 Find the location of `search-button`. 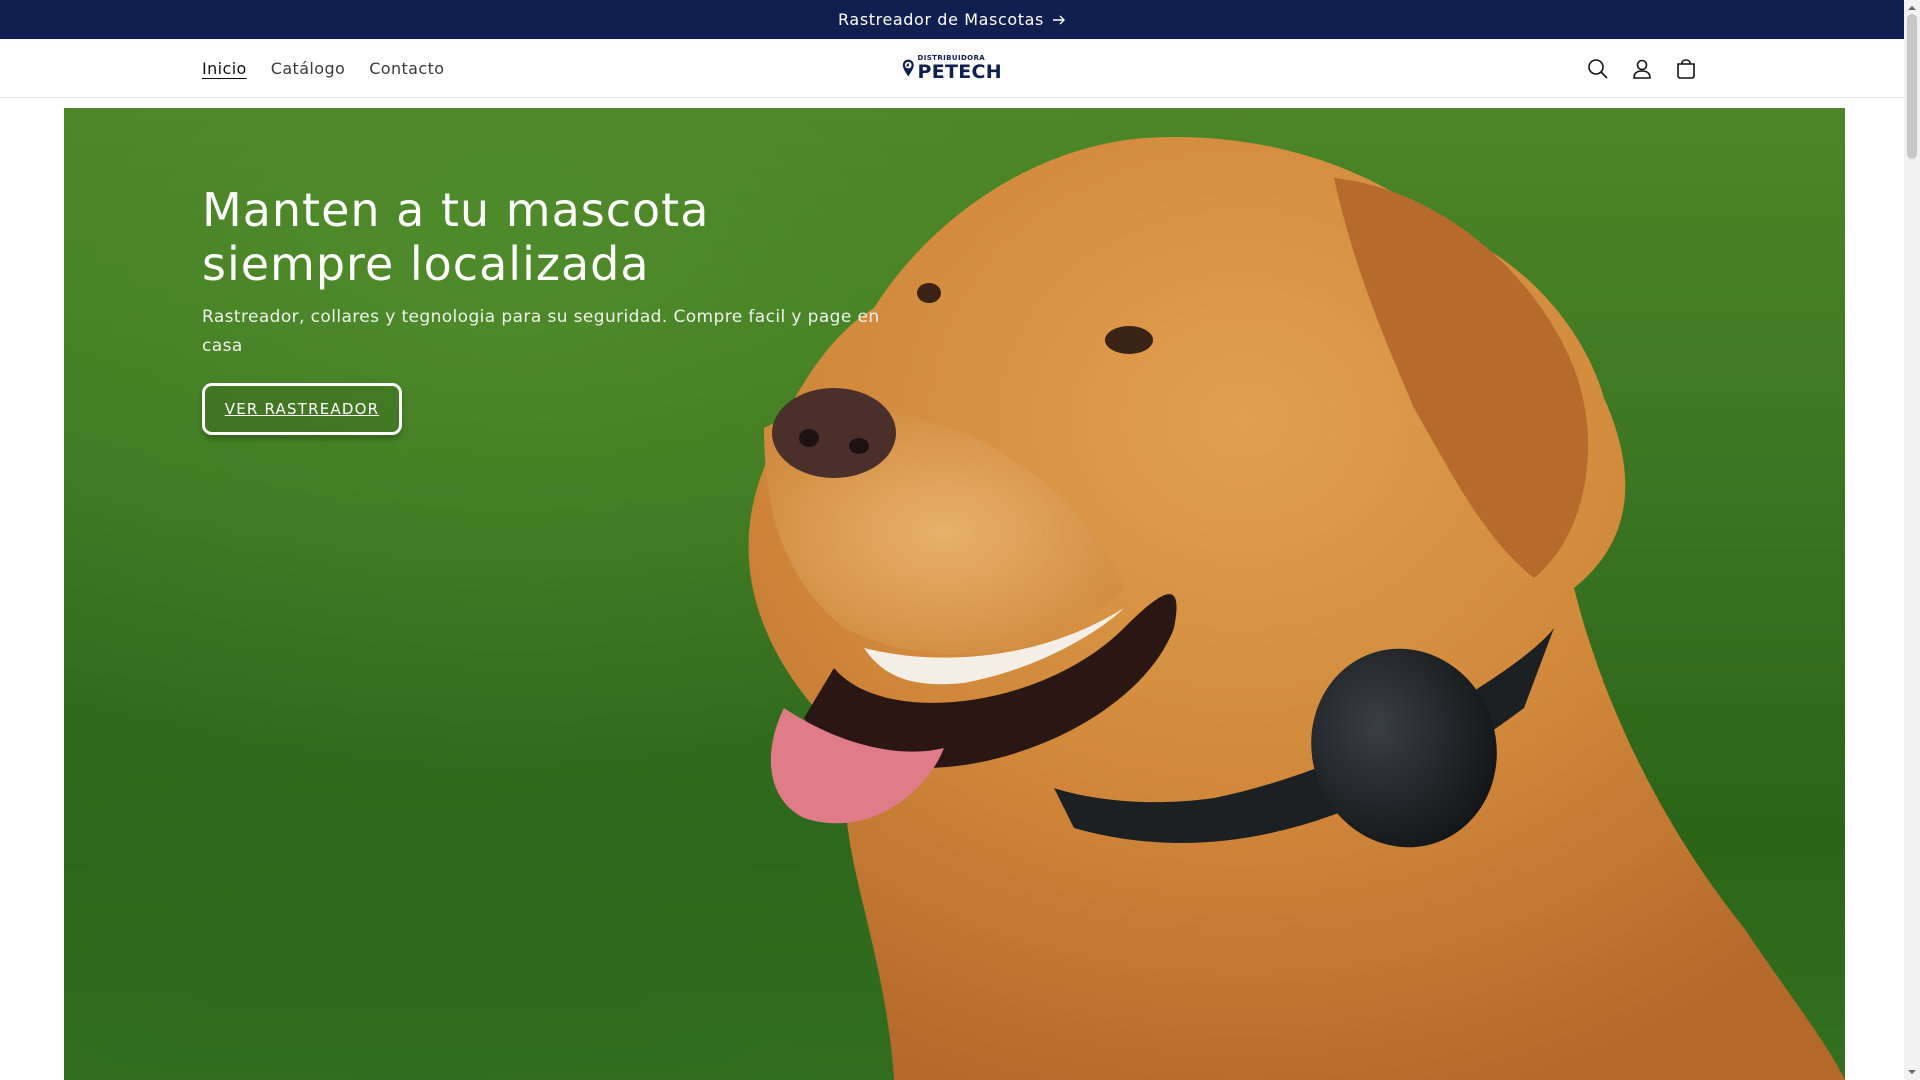

search-button is located at coordinates (1598, 69).